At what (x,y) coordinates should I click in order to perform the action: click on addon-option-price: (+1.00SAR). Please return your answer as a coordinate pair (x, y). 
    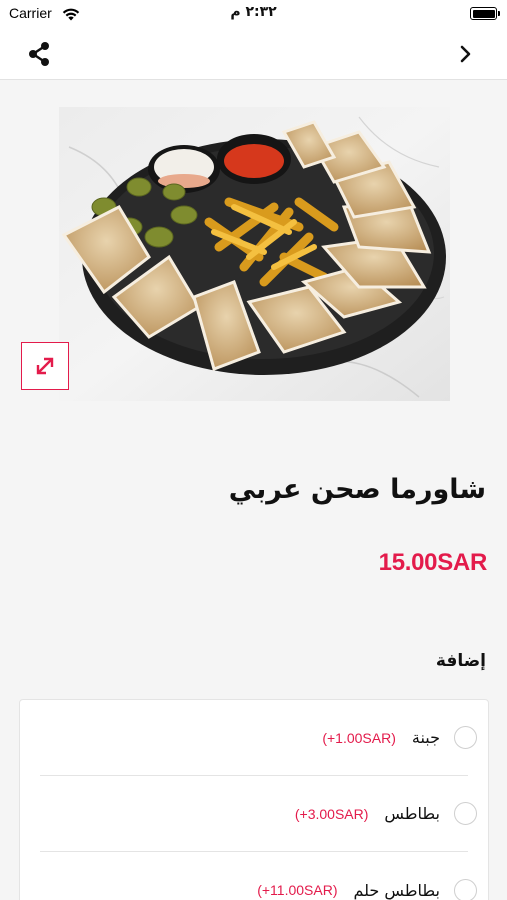
    Looking at the image, I should click on (359, 737).